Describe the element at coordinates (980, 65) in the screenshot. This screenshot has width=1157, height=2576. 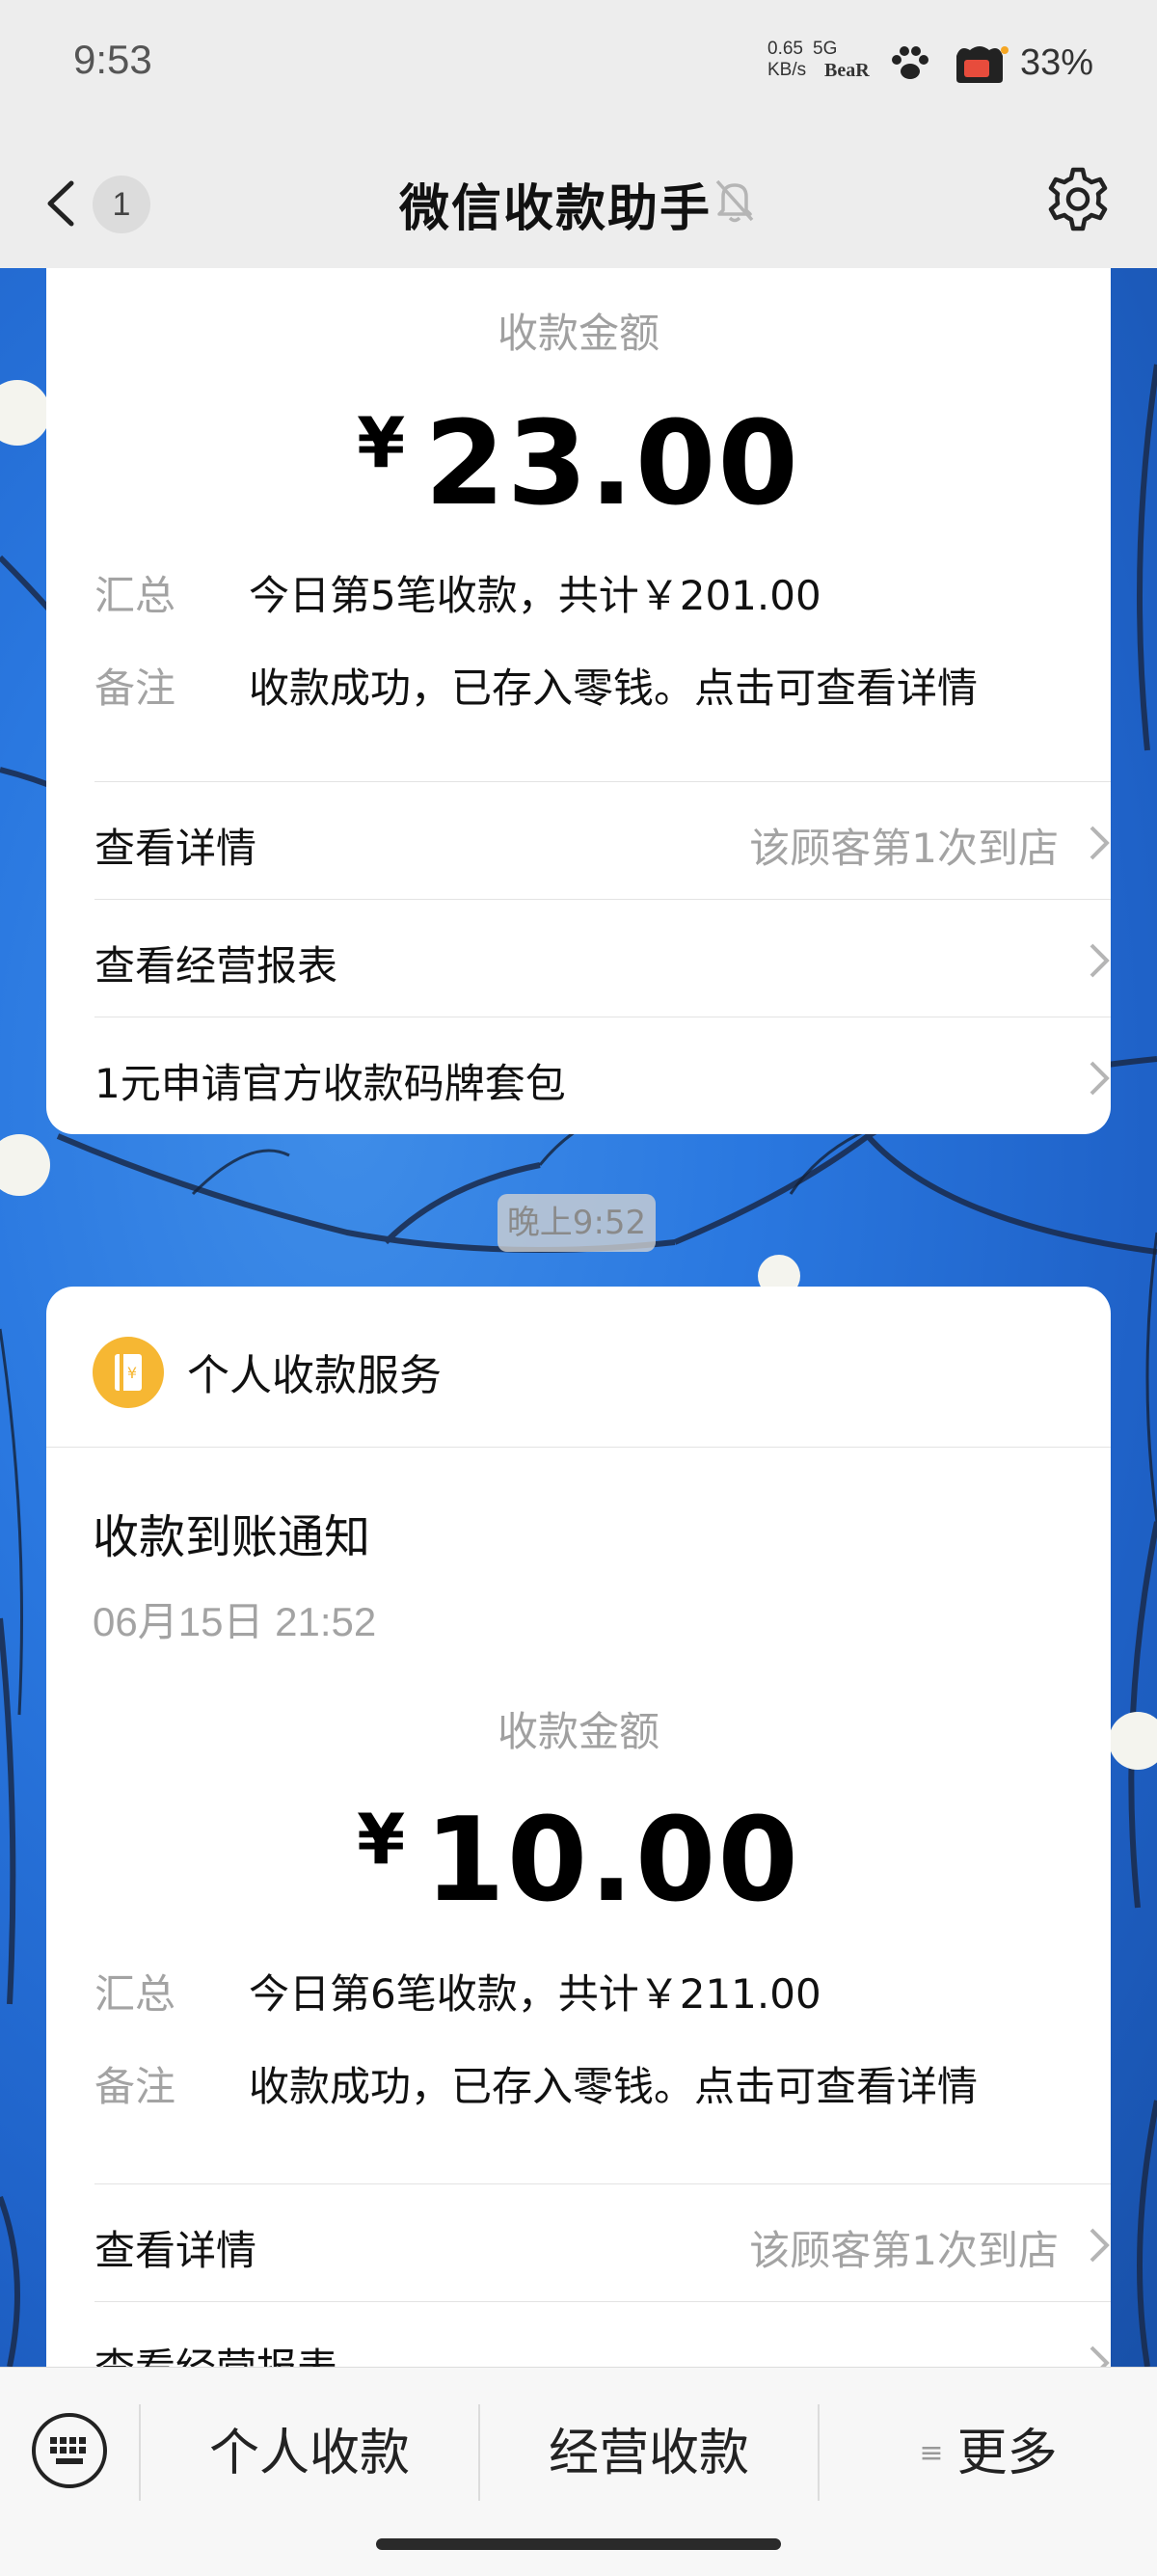
I see `battery-icon` at that location.